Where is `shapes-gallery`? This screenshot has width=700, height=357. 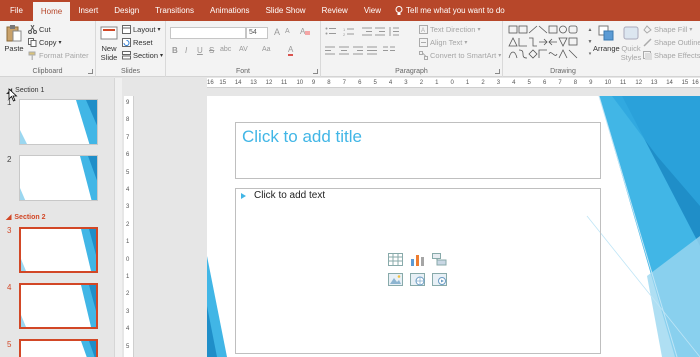
shapes-gallery is located at coordinates (547, 42).